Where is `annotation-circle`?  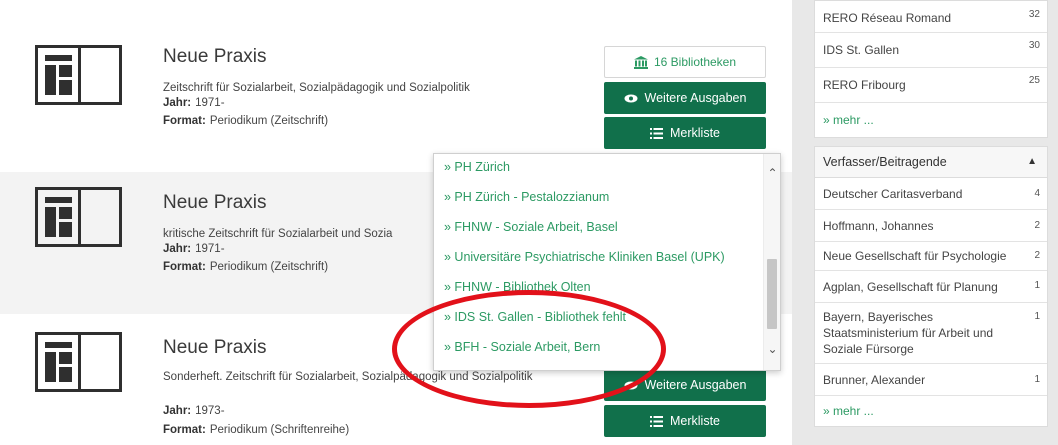
annotation-circle is located at coordinates (529, 349).